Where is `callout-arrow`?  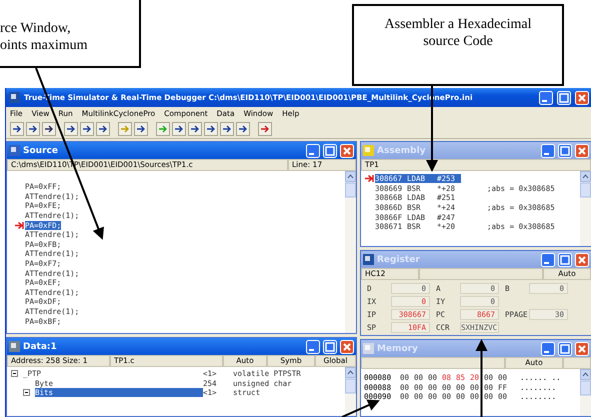 callout-arrow is located at coordinates (361, 408).